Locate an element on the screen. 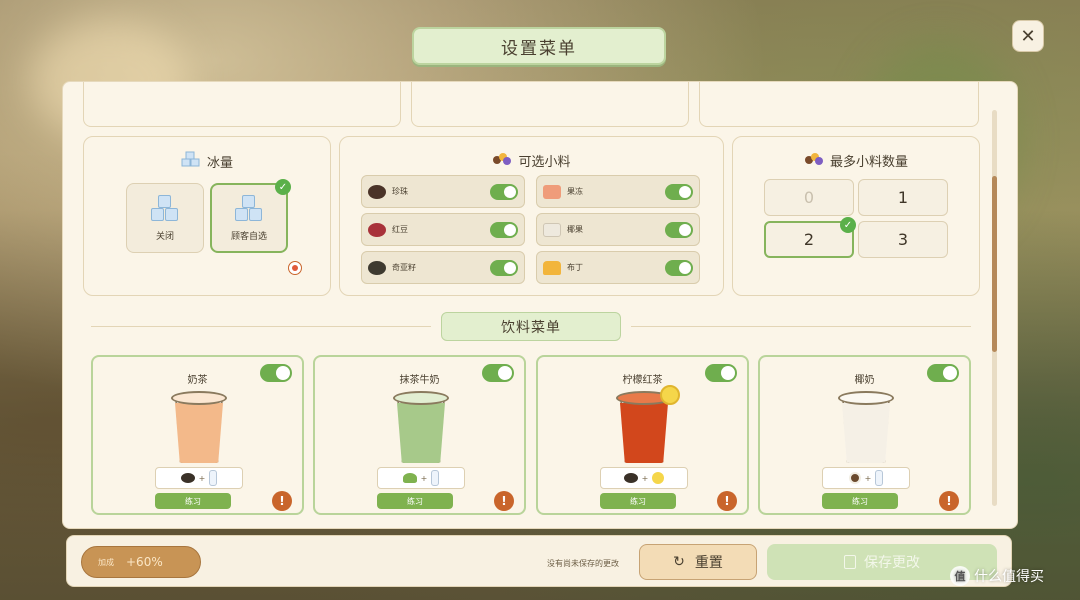 This screenshot has height=600, width=1080. ice-option-off: 关闭 is located at coordinates (165, 218).